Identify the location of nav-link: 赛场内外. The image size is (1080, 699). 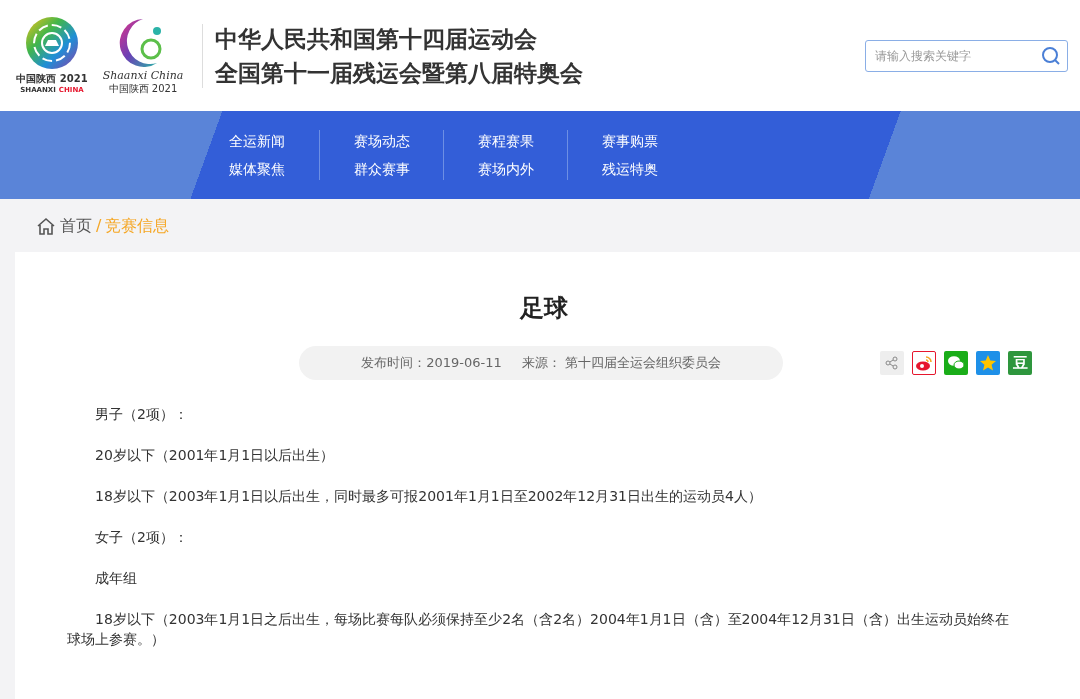
(505, 169).